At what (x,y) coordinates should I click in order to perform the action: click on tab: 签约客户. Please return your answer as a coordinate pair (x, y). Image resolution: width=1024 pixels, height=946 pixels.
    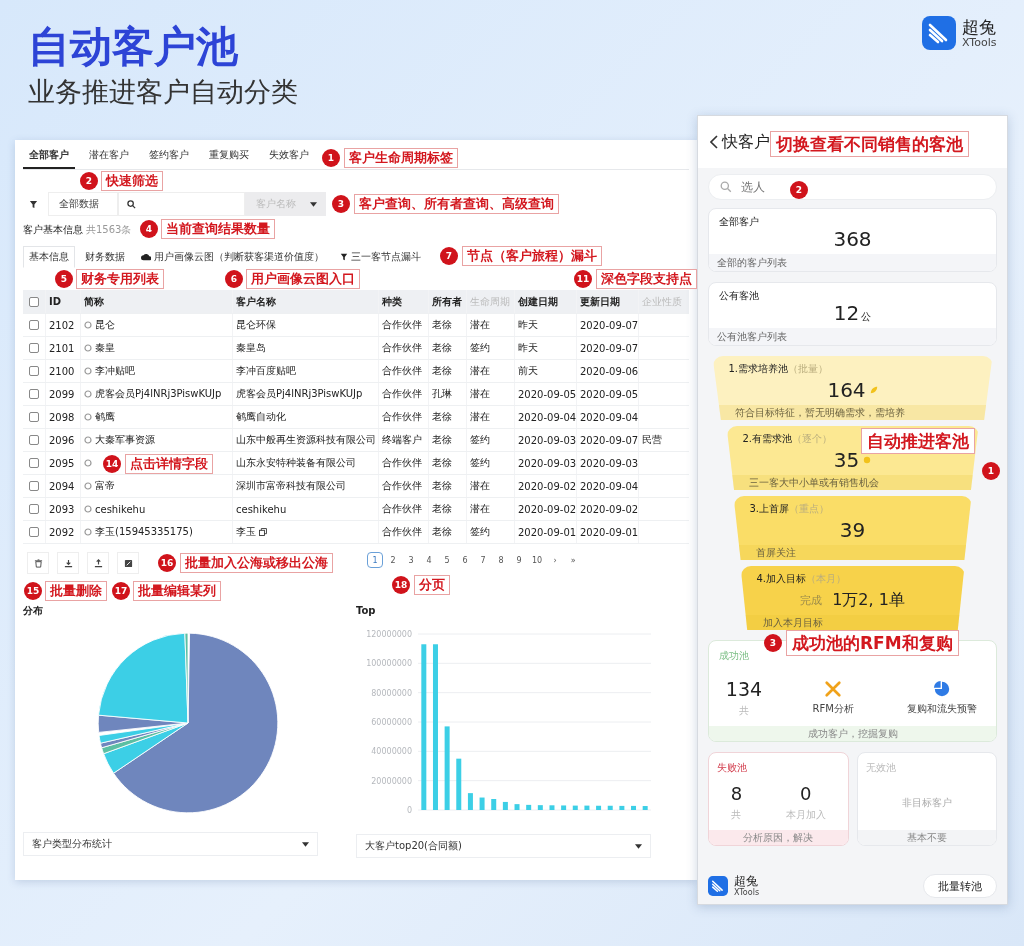
    Looking at the image, I should click on (169, 156).